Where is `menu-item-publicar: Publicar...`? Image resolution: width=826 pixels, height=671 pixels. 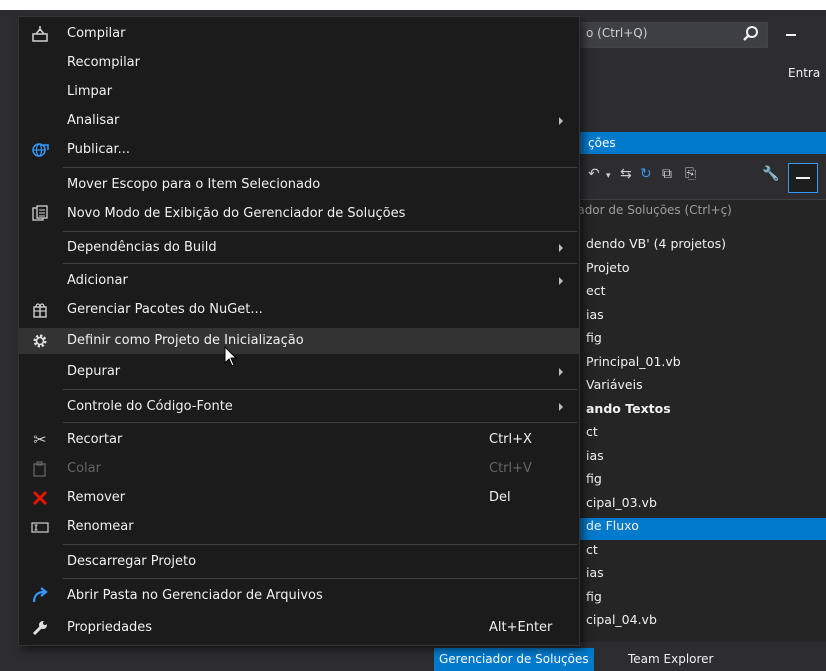
menu-item-publicar: Publicar... is located at coordinates (299, 150).